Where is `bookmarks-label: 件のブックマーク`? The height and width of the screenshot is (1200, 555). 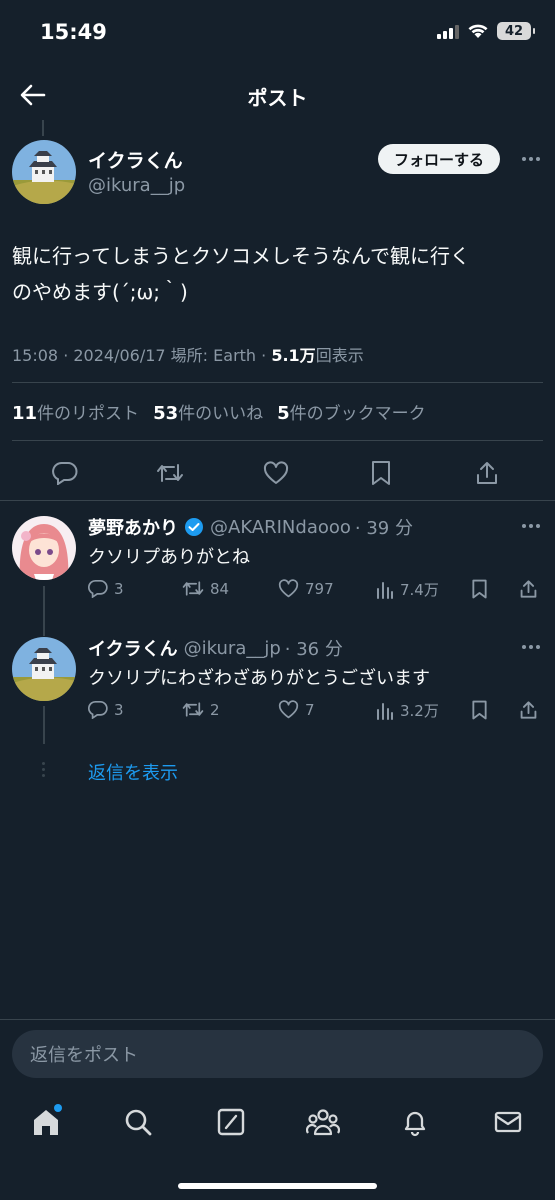
bookmarks-label: 件のブックマーク is located at coordinates (357, 414).